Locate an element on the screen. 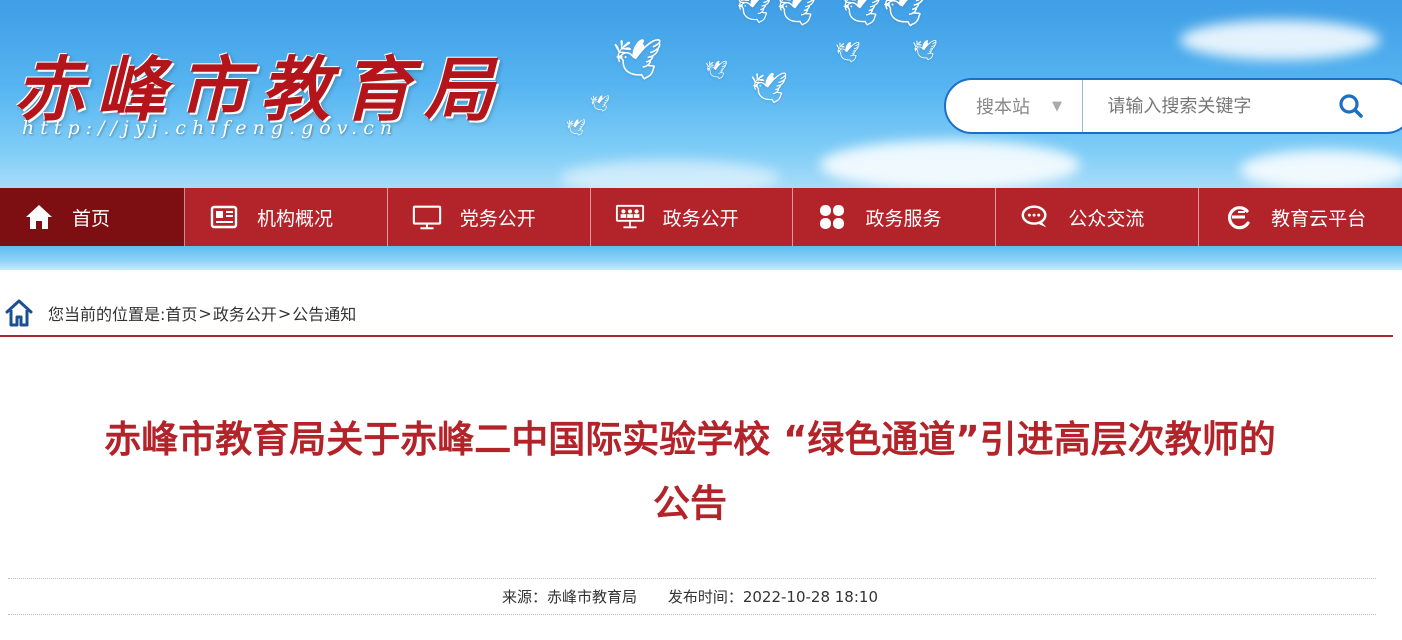 The width and height of the screenshot is (1402, 640). nav-item-government-affairs: 政务公开 is located at coordinates (692, 217).